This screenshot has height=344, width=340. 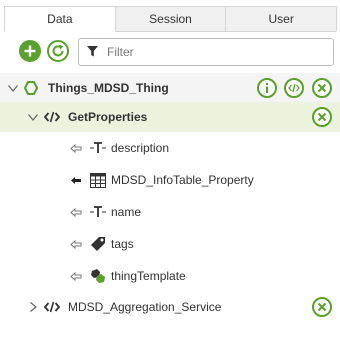 I want to click on code-button, so click(x=294, y=88).